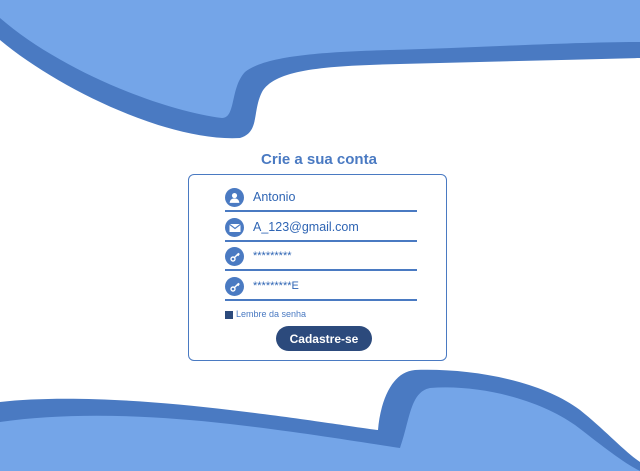 The width and height of the screenshot is (640, 471). Describe the element at coordinates (229, 315) in the screenshot. I see `remember-checkbox` at that location.